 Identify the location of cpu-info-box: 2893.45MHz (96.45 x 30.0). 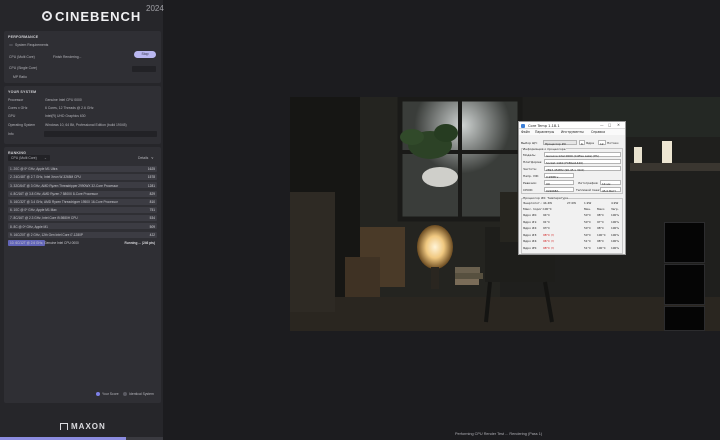
(582, 169).